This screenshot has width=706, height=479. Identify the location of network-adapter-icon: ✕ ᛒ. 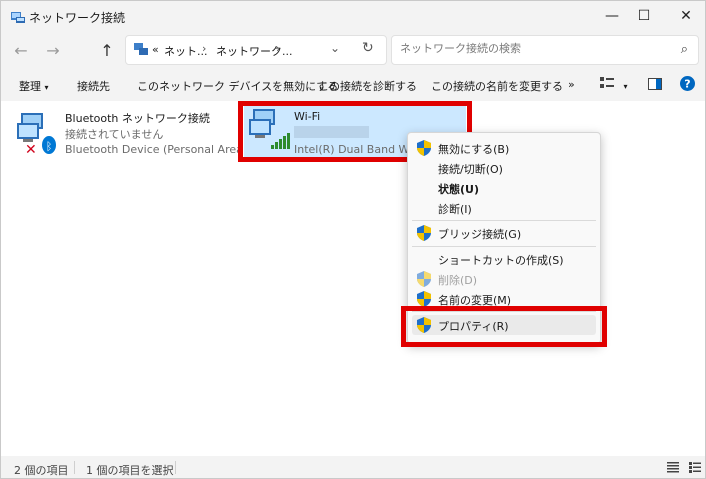
(36, 134).